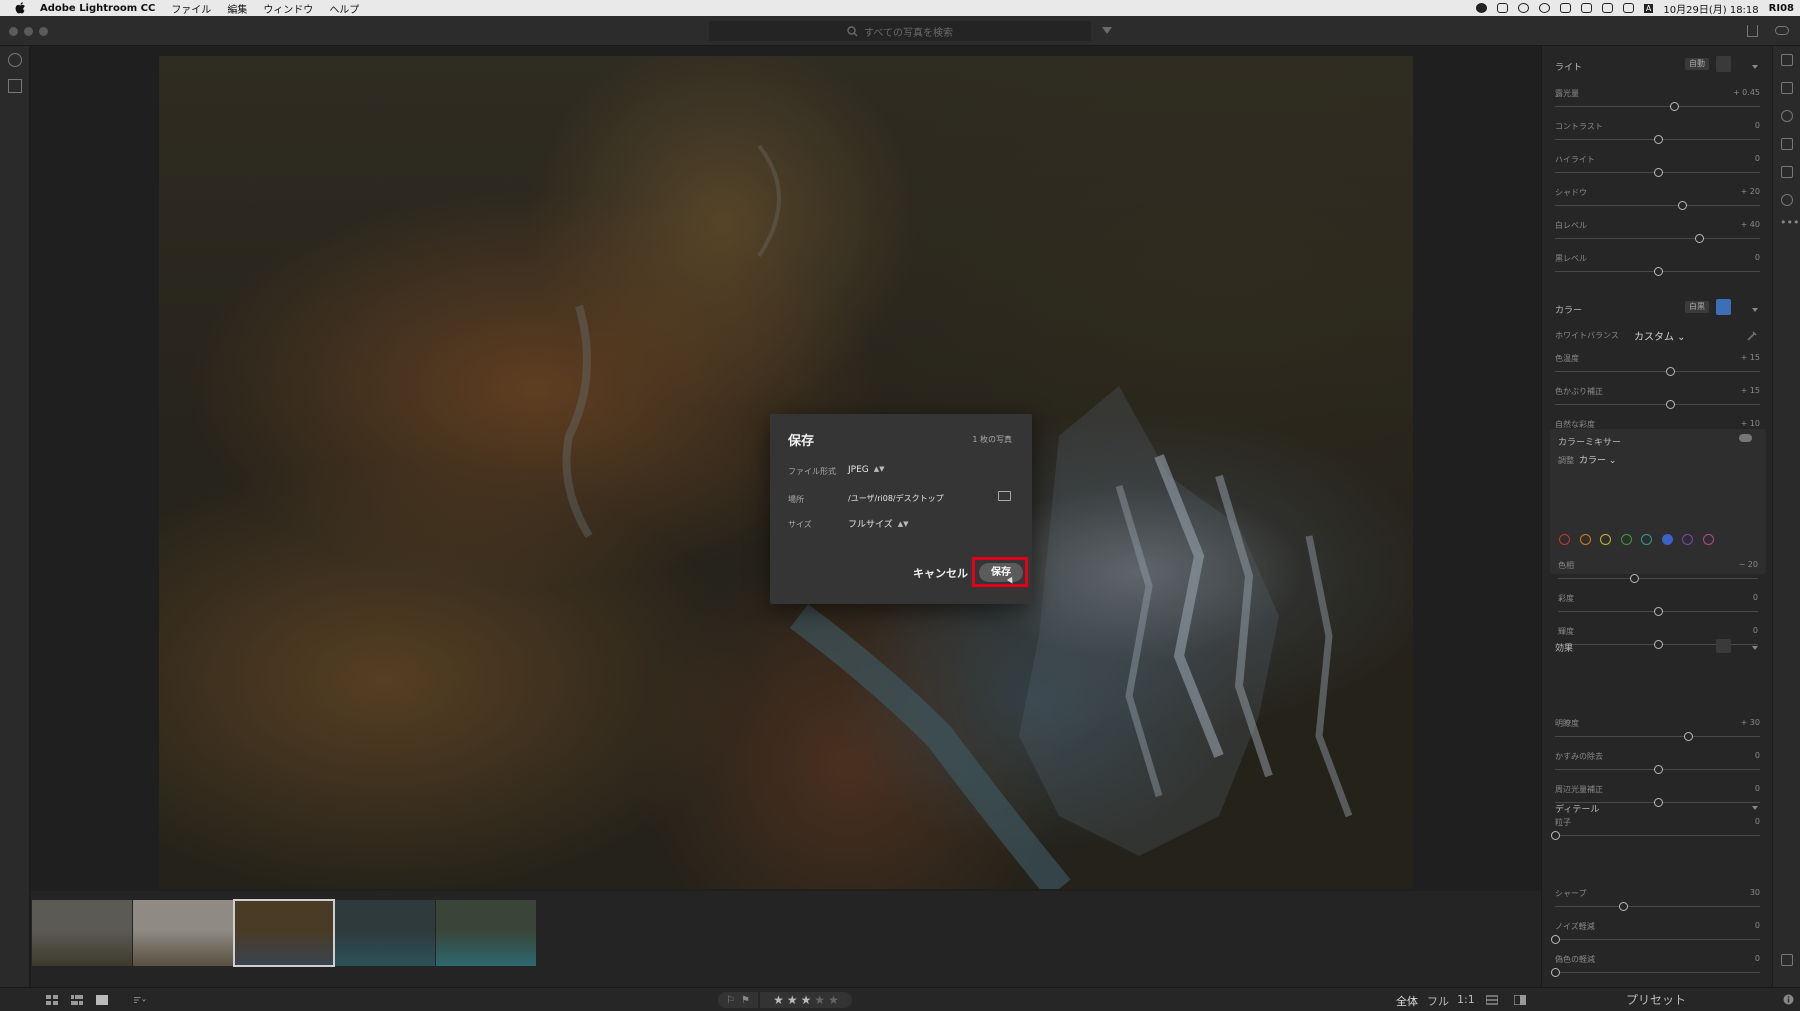  What do you see at coordinates (1750, 224) in the screenshot?
I see `slider-value: + 40` at bounding box center [1750, 224].